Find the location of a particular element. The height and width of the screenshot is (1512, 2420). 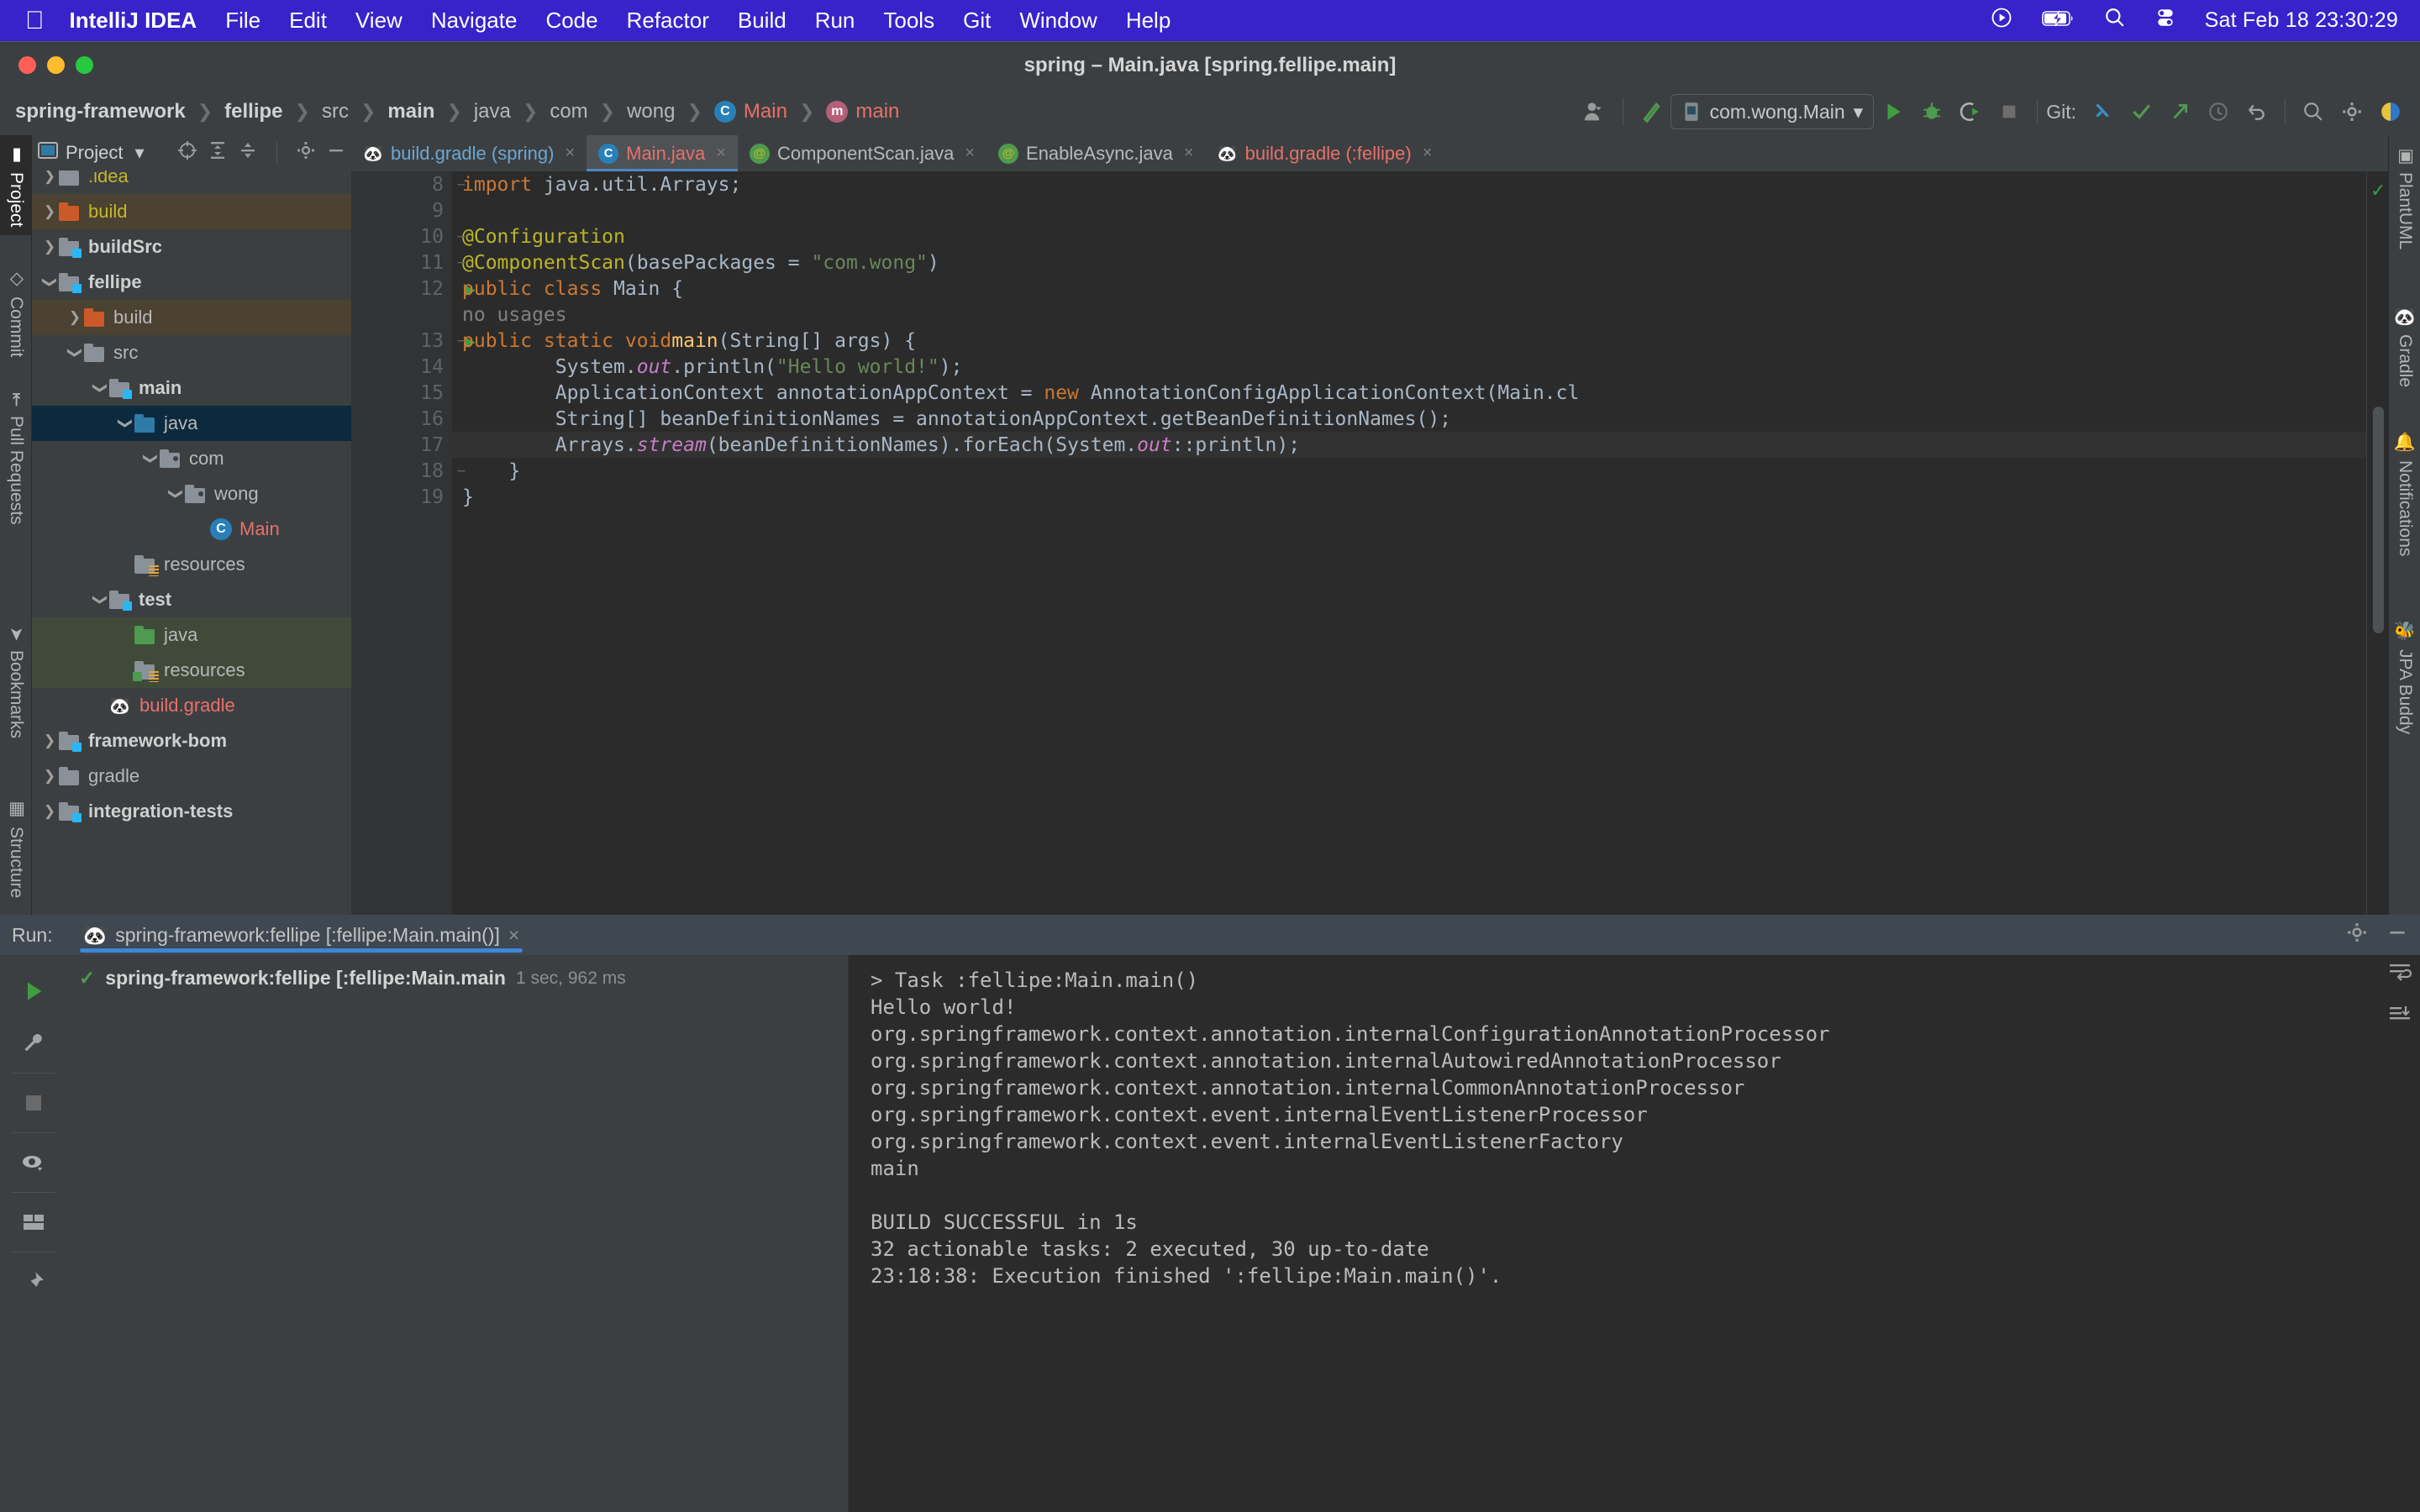

maximize-window-button is located at coordinates (84, 65).